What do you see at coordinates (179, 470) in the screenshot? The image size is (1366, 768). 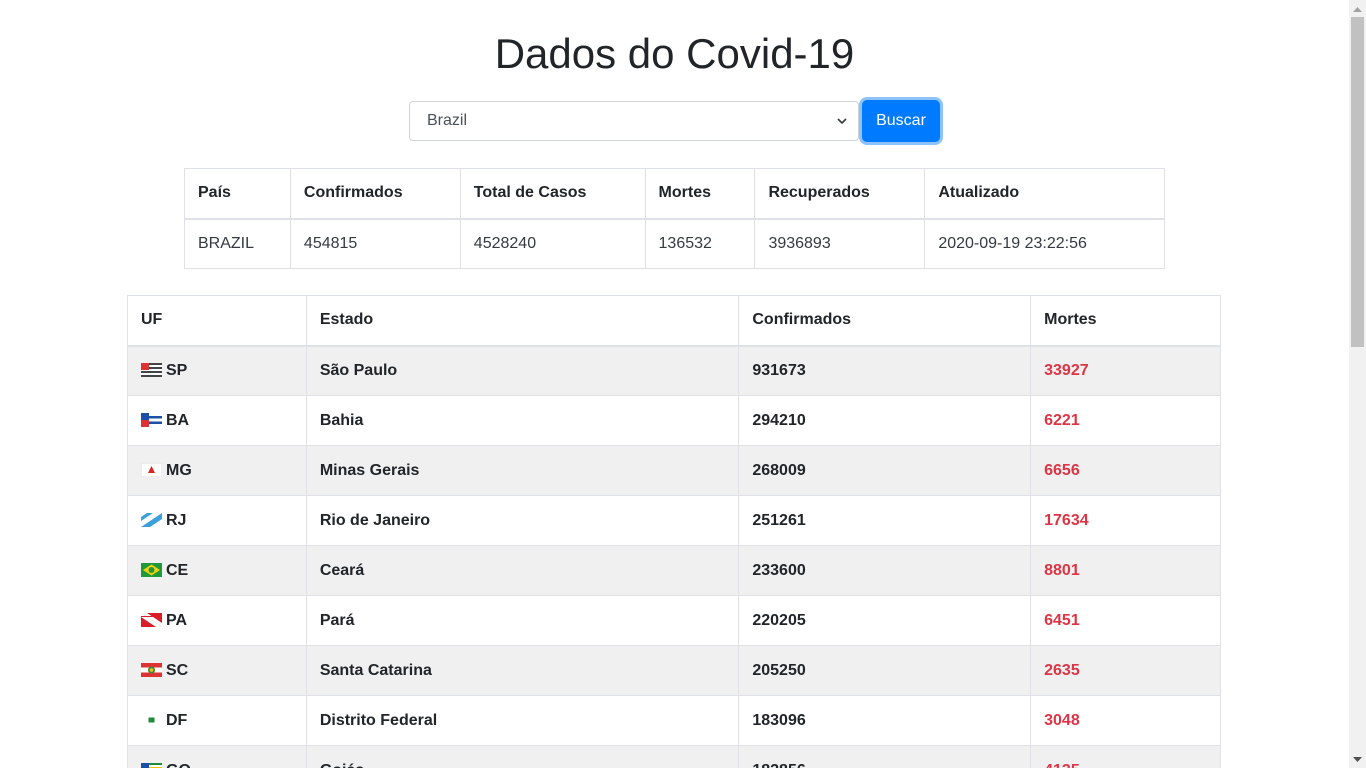 I see `uf-label: MG` at bounding box center [179, 470].